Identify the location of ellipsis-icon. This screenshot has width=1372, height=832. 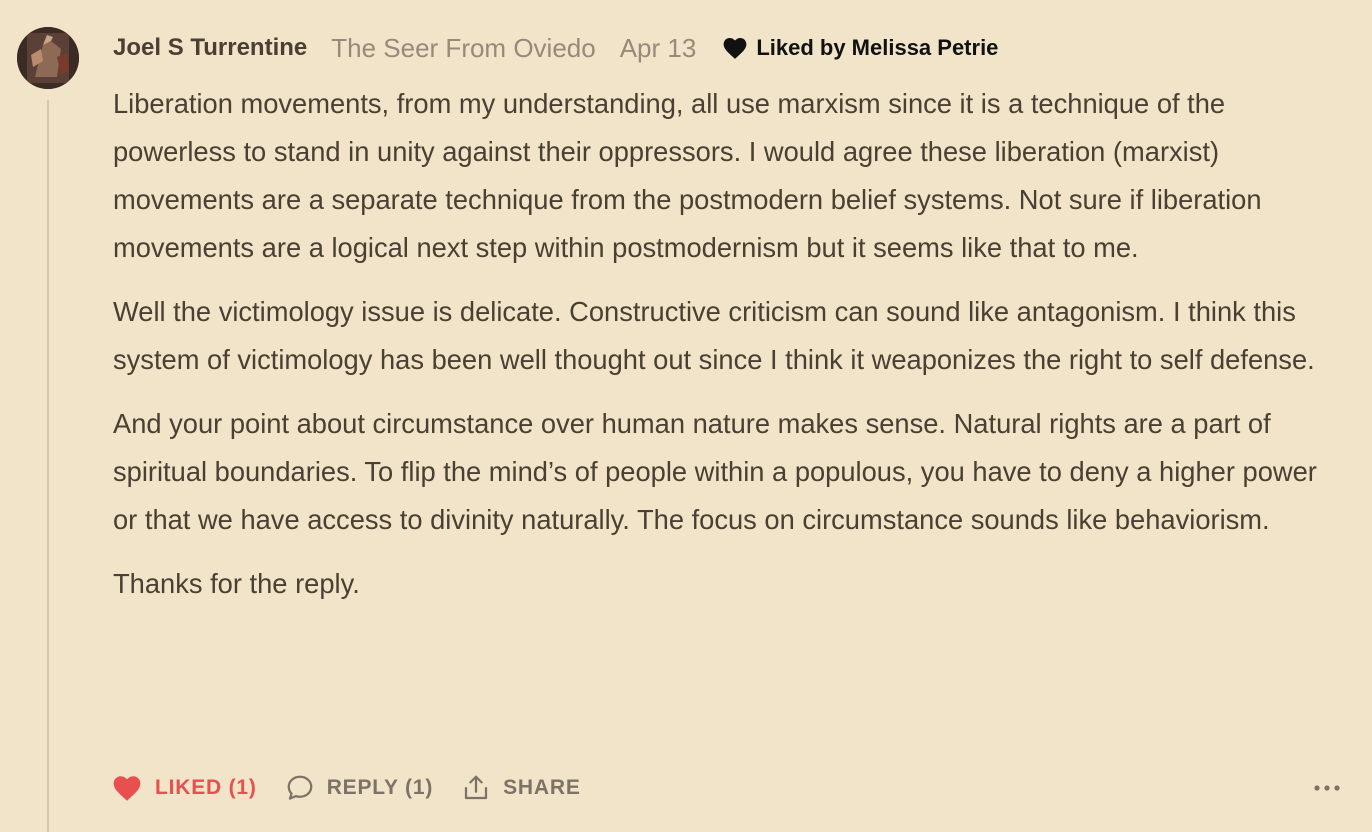
(1327, 788).